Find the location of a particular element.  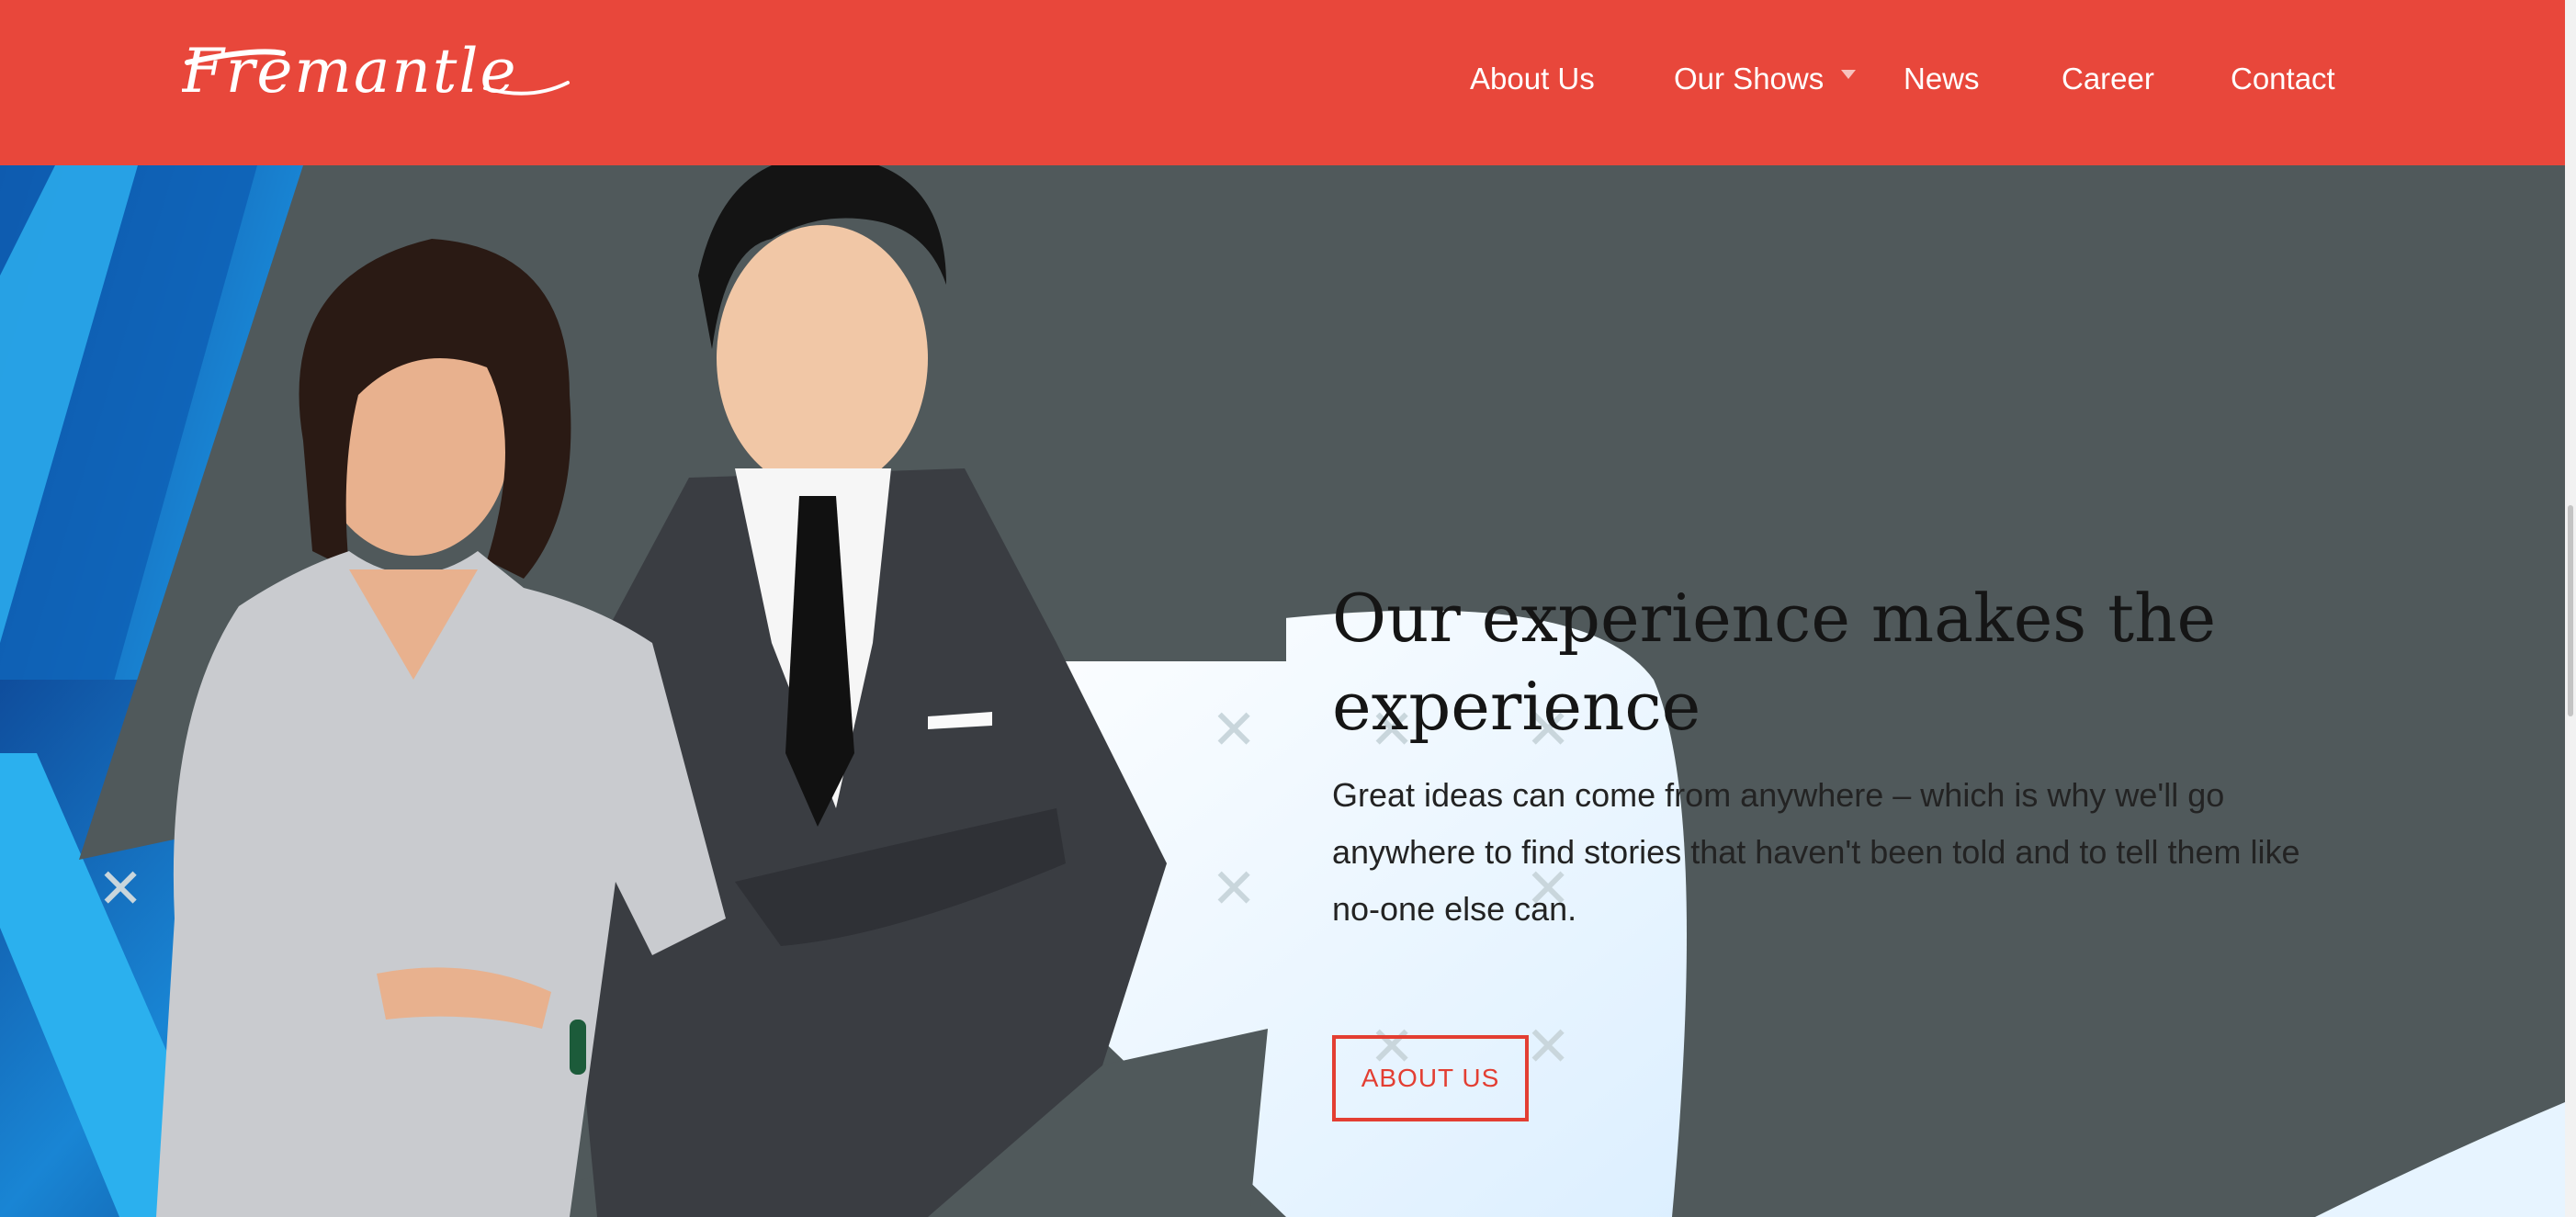

svg-text: Fremantle is located at coordinates (350, 71).